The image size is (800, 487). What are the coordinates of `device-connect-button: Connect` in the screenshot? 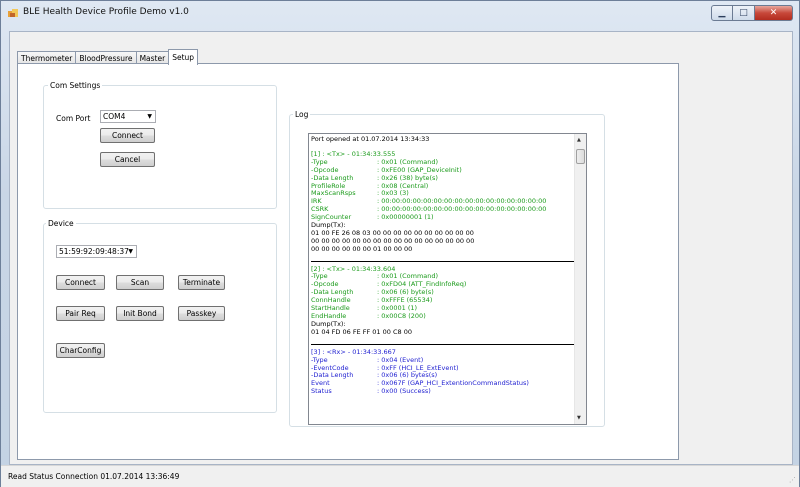 It's located at (80, 282).